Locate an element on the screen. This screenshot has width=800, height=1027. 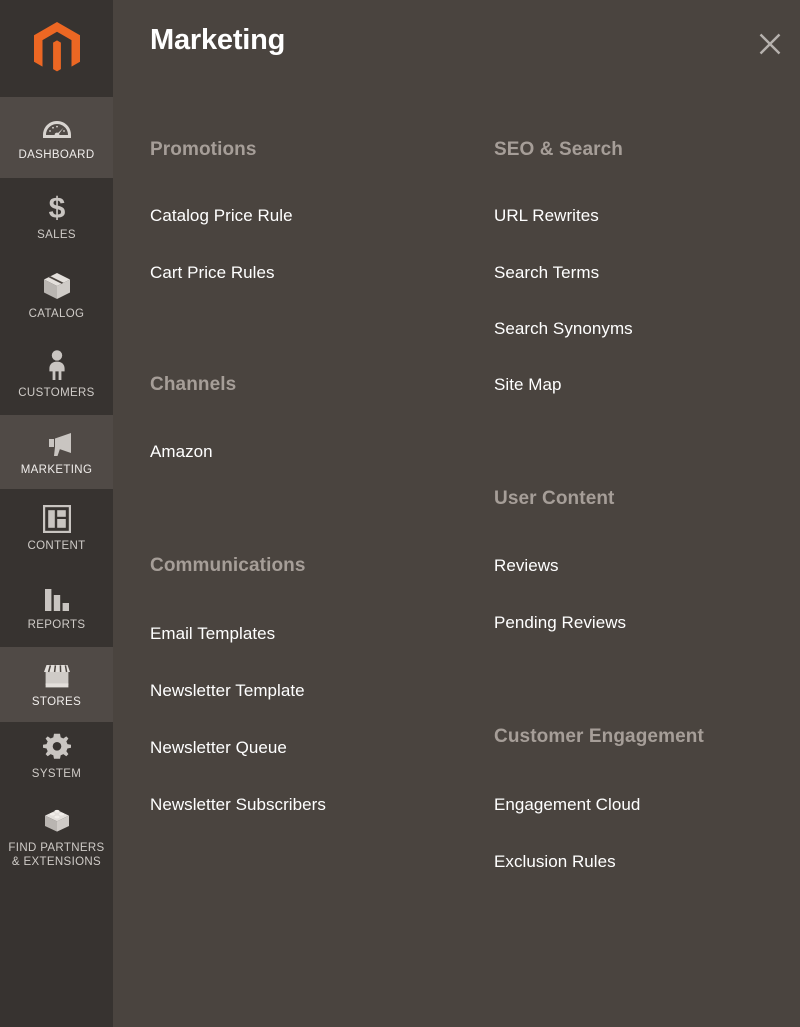
magento-logo-icon is located at coordinates (56, 47).